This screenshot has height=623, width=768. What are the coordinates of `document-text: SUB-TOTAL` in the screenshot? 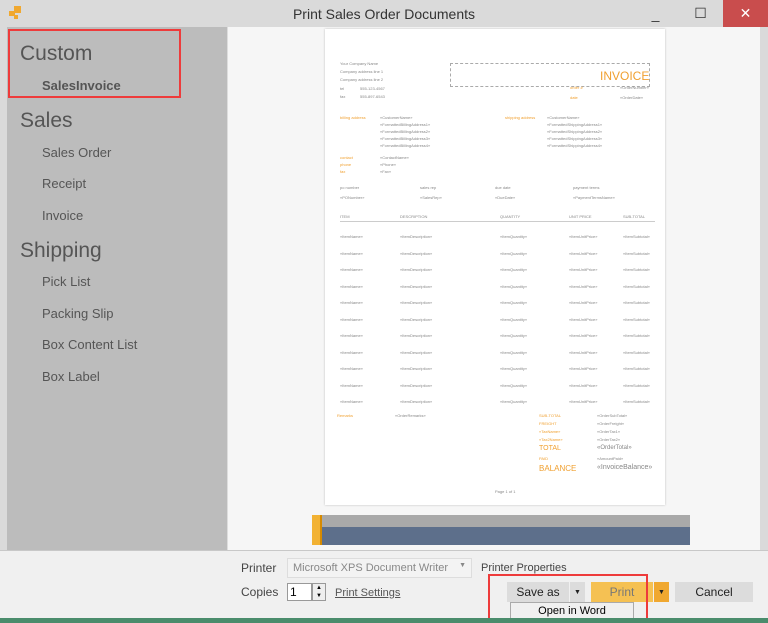 It's located at (550, 415).